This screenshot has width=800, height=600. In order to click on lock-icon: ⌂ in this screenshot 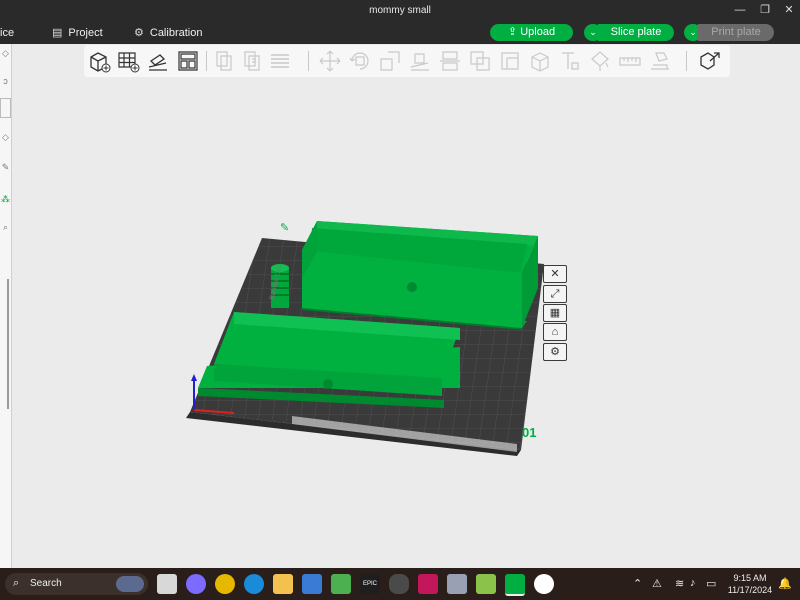, I will do `click(555, 332)`.